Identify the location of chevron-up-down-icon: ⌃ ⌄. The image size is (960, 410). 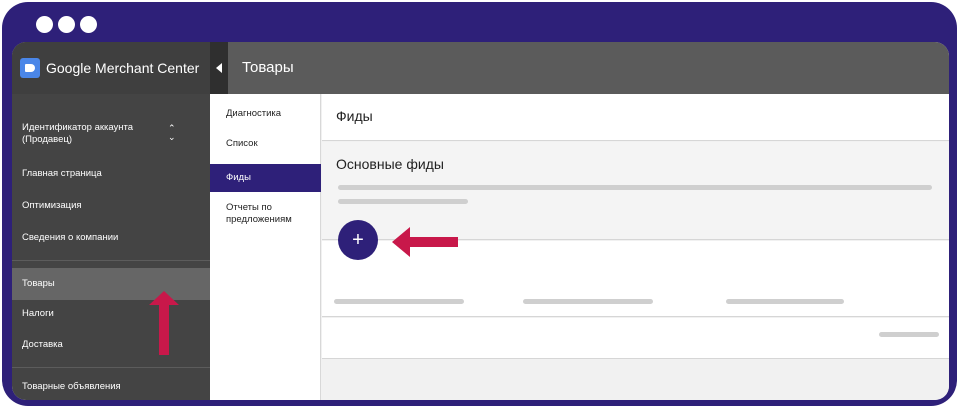
(172, 132).